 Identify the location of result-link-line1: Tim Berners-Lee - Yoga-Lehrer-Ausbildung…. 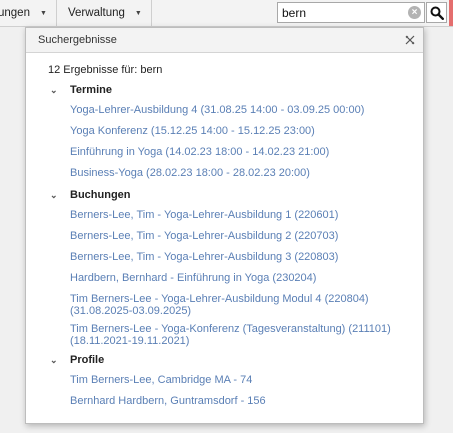
(219, 299).